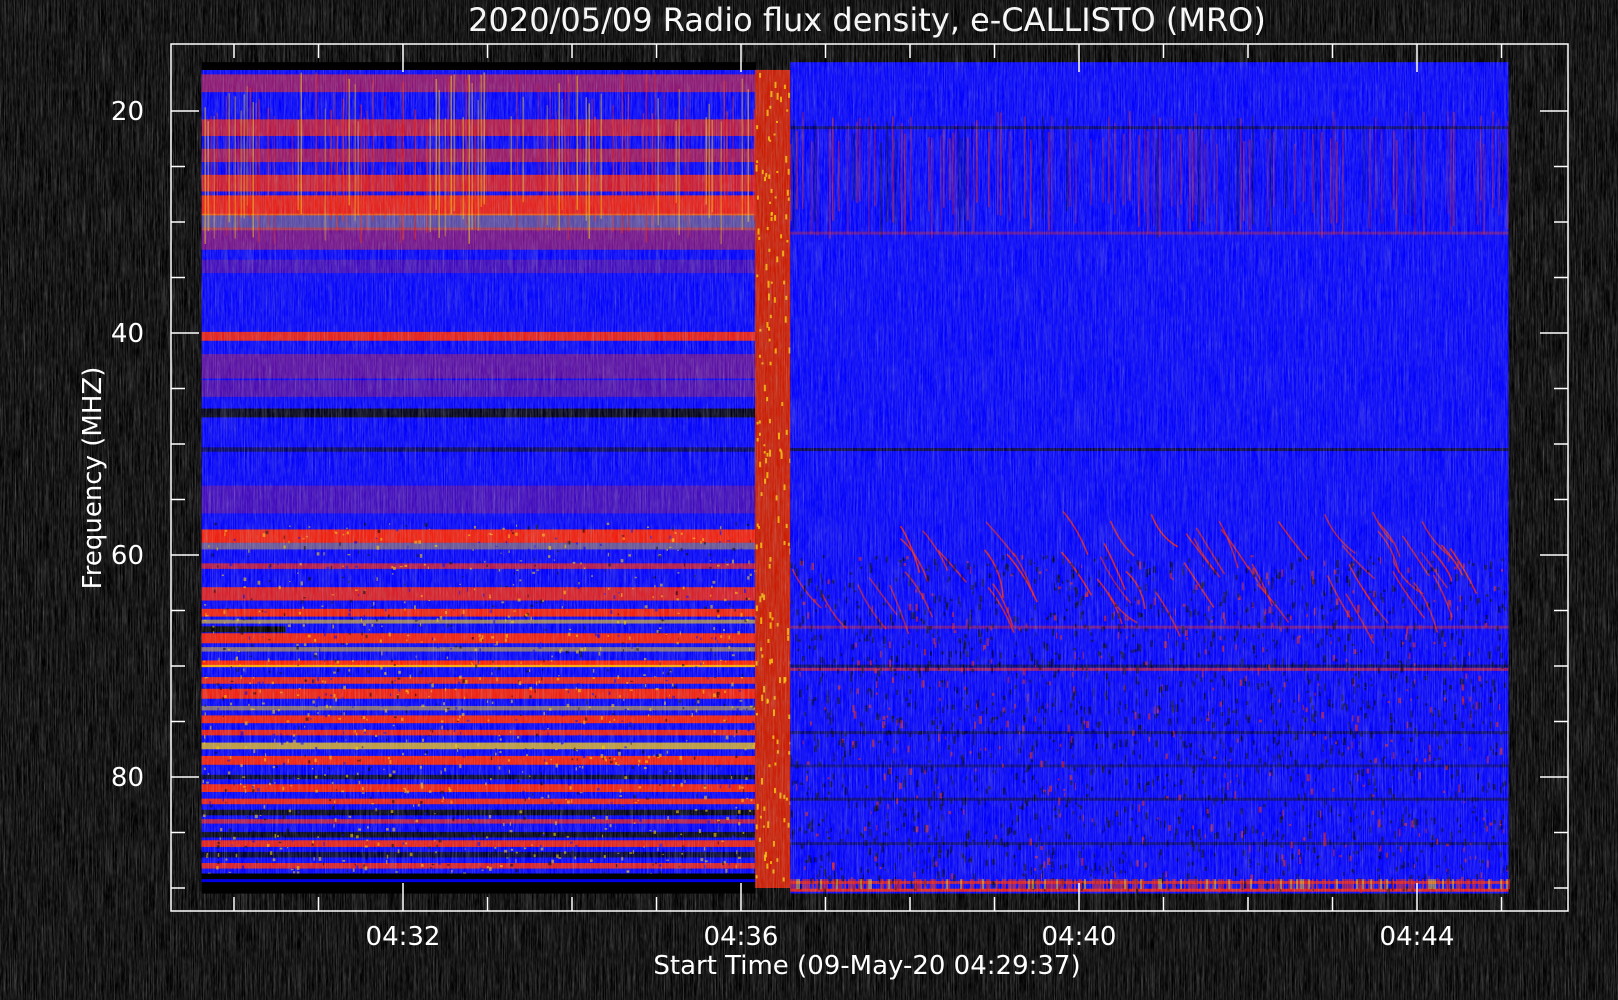 The width and height of the screenshot is (1618, 1000). I want to click on x-tick-label: 04:36, so click(741, 937).